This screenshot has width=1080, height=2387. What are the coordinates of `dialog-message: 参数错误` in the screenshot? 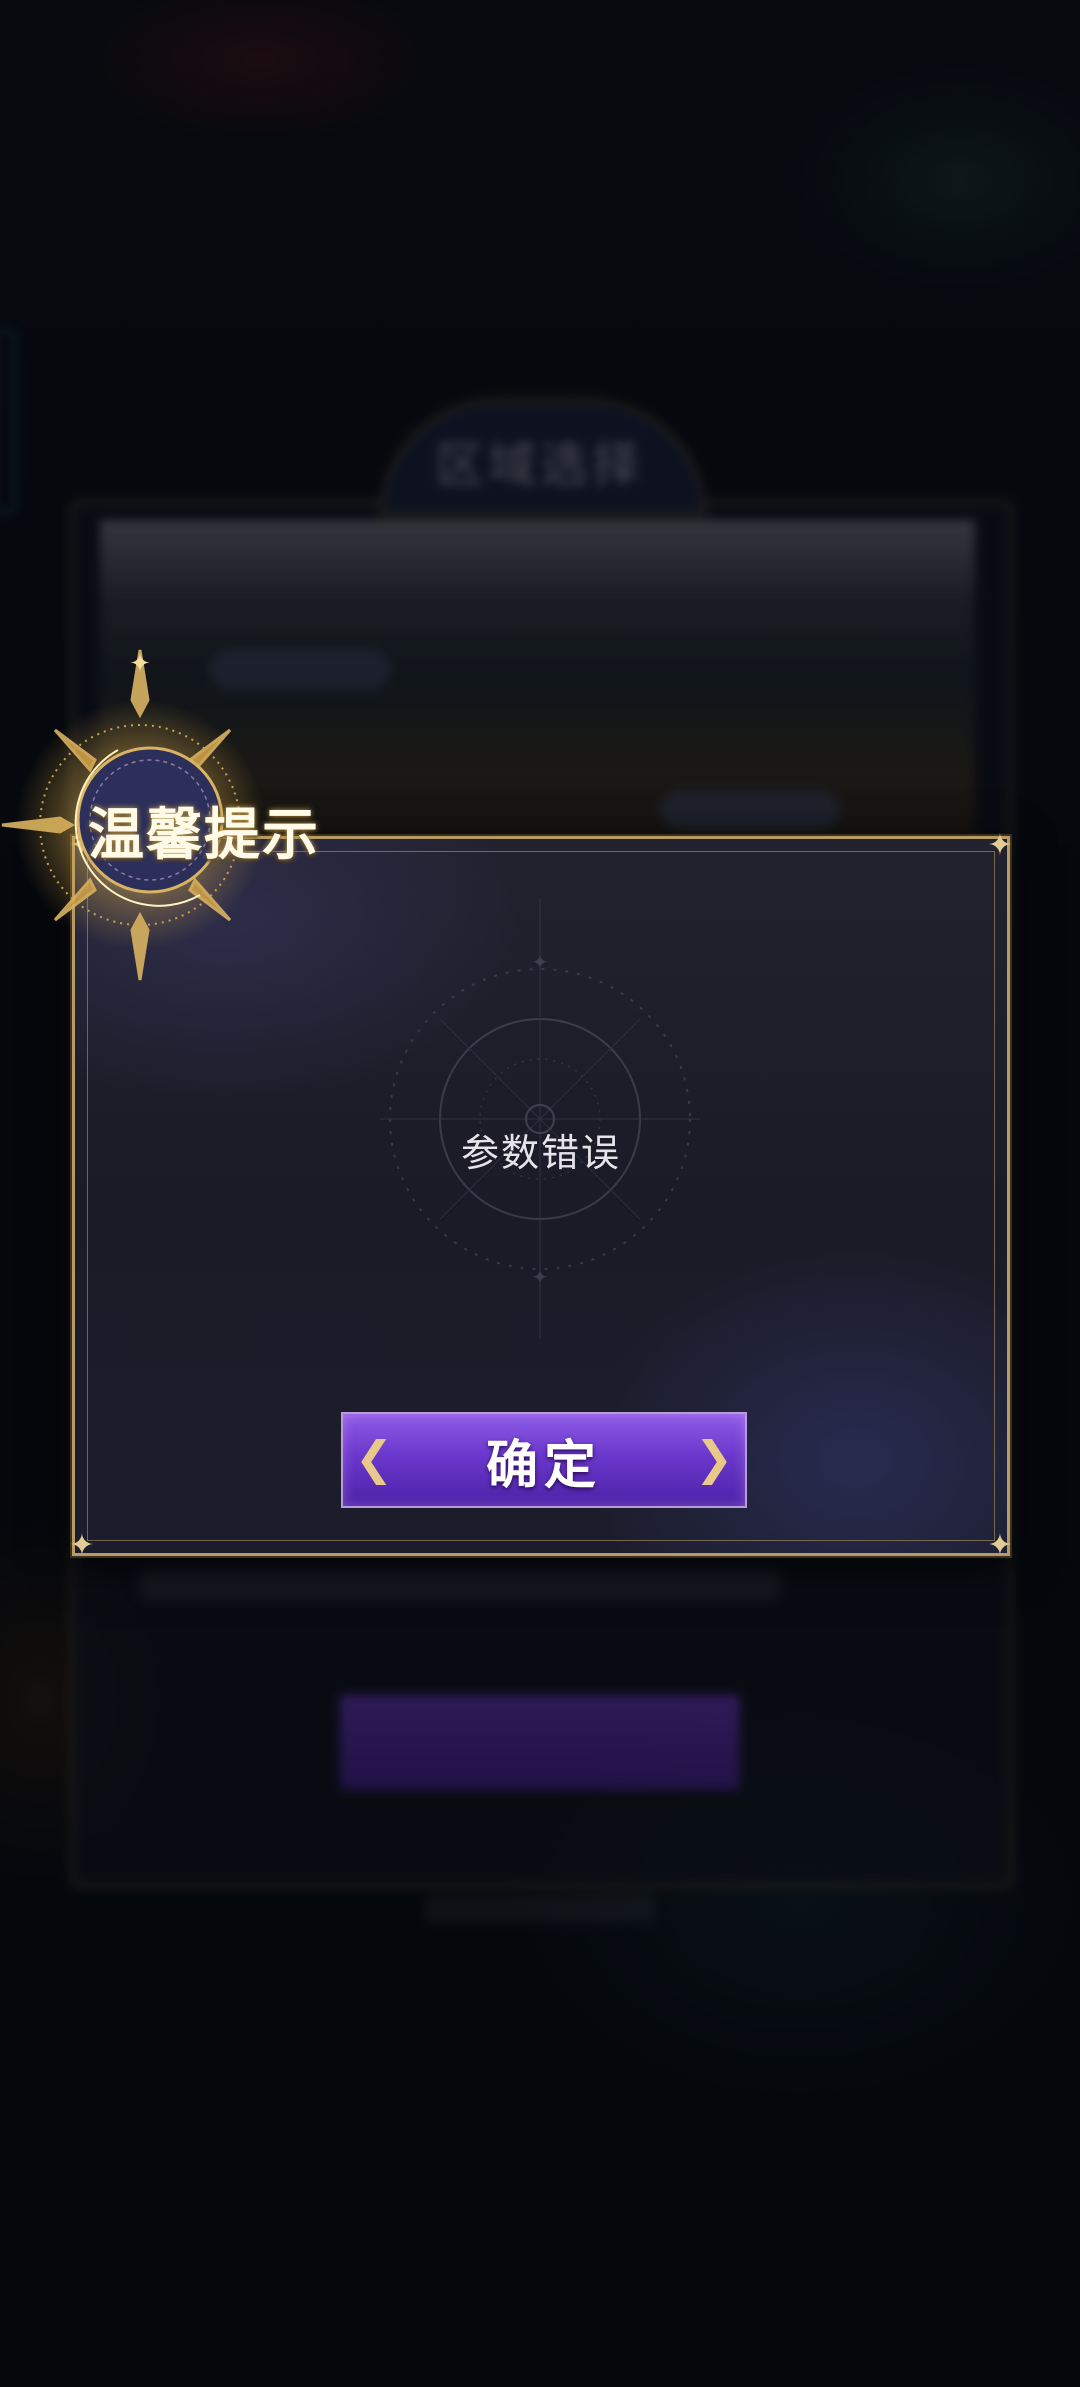 It's located at (540, 1153).